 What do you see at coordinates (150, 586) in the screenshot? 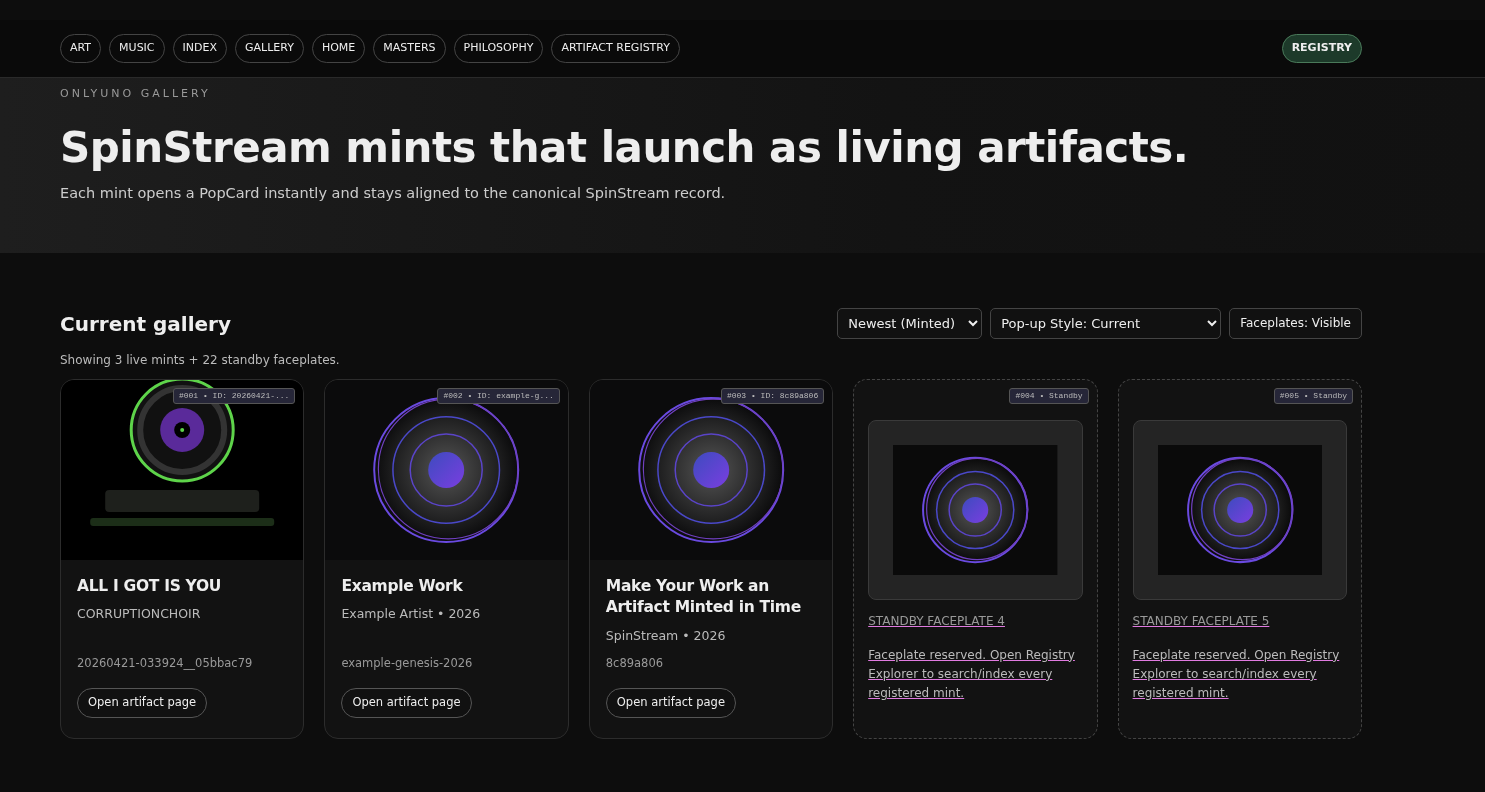
I see `card-title: ALL I GOT IS YOU` at bounding box center [150, 586].